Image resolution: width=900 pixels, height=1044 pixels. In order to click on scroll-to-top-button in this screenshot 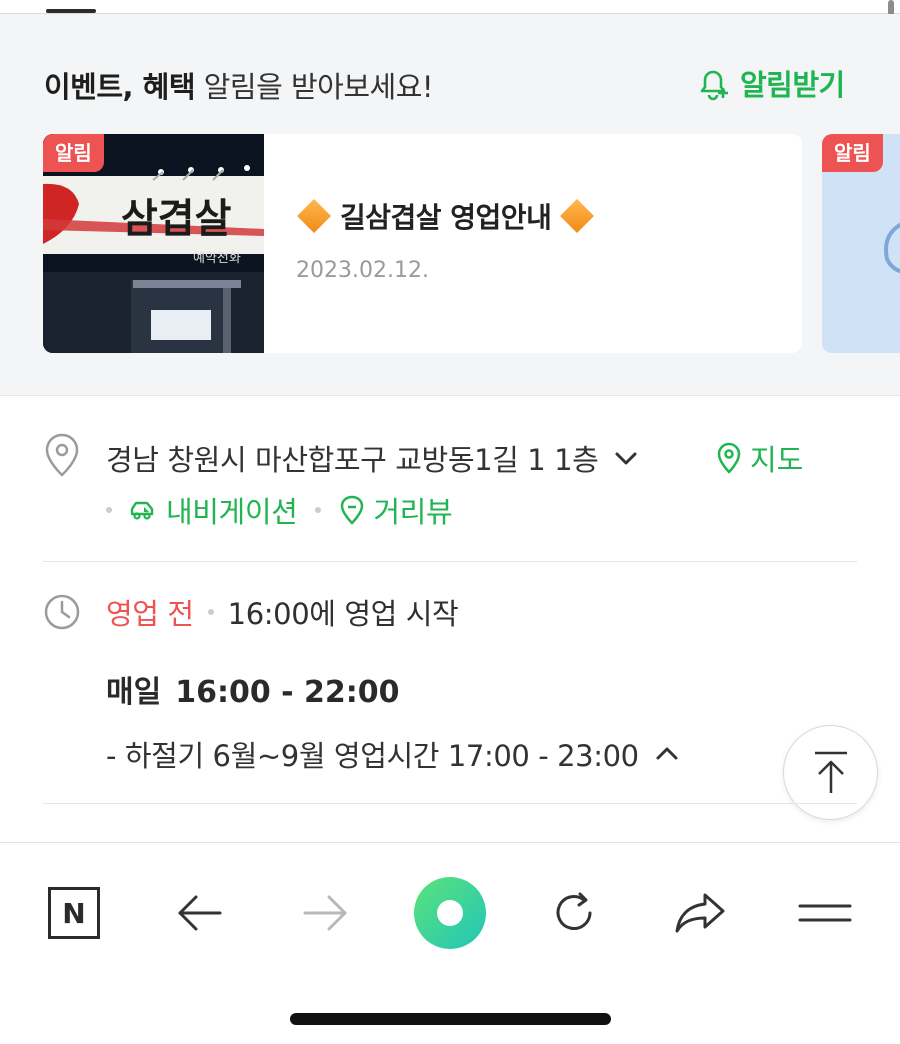, I will do `click(830, 772)`.